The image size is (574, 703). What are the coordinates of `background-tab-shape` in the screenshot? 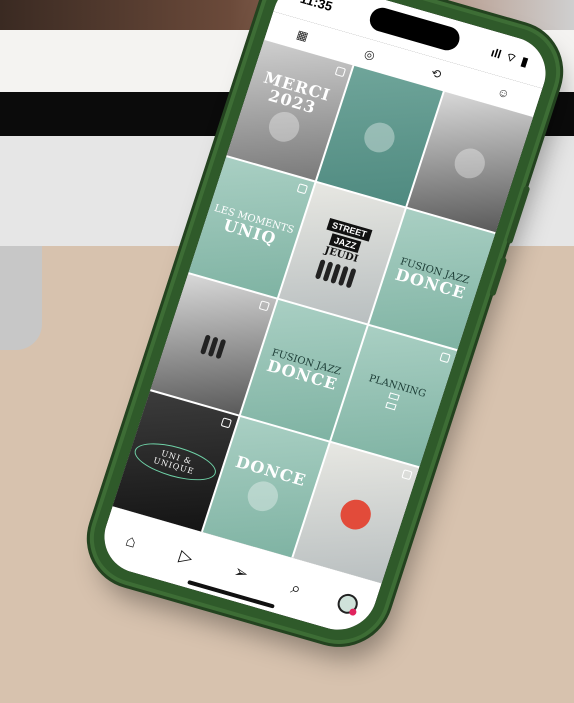 It's located at (21, 298).